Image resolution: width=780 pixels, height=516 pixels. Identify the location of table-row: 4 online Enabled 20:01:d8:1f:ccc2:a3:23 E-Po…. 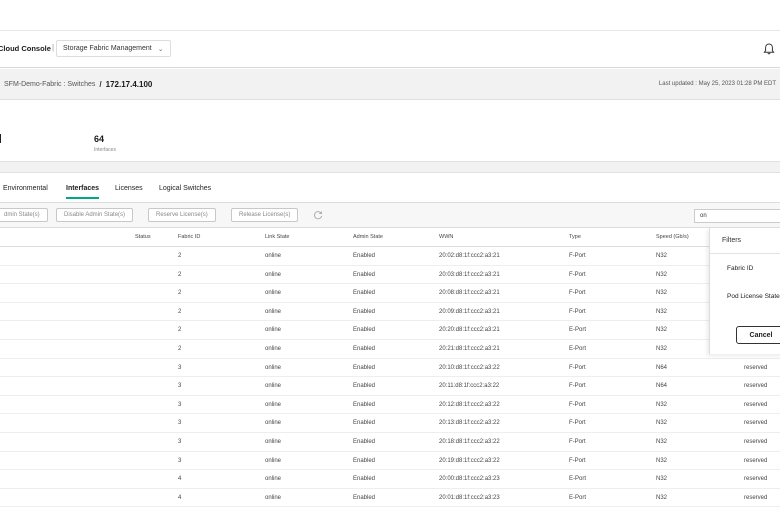
(390, 498).